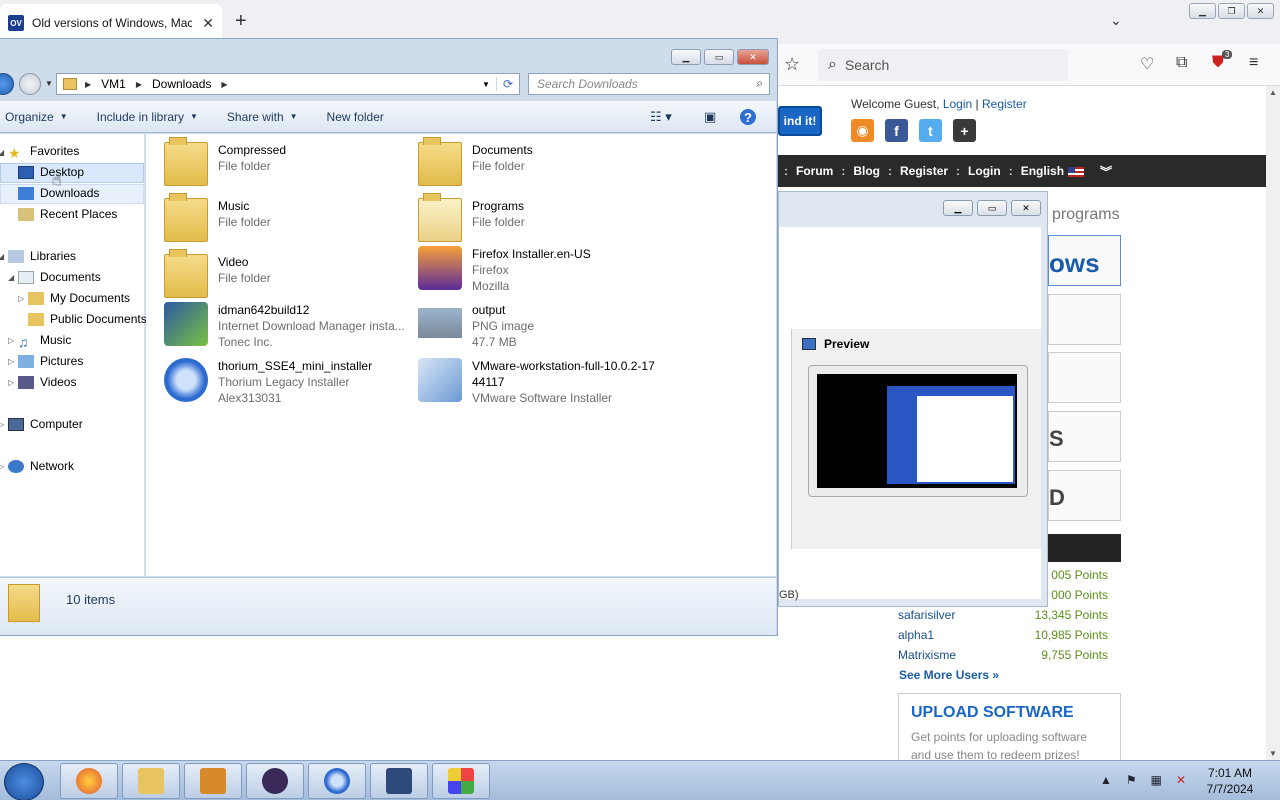 The image size is (1280, 800). What do you see at coordinates (1230, 781) in the screenshot?
I see `clock: 7:01 AM 7/7/2024` at bounding box center [1230, 781].